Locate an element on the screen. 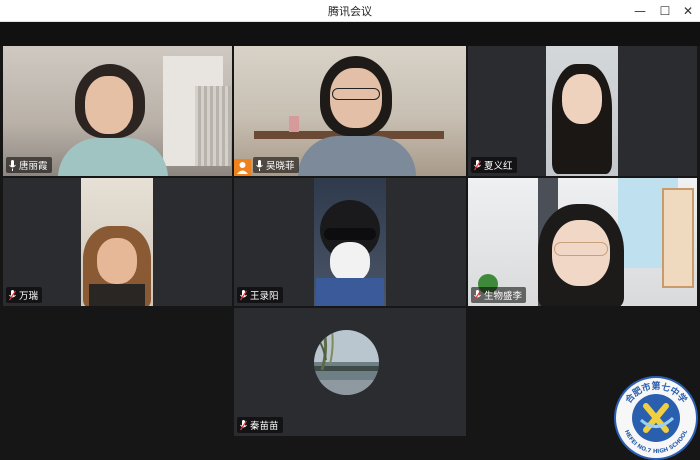 The height and width of the screenshot is (460, 700). maximize-button: ☐ is located at coordinates (665, 11).